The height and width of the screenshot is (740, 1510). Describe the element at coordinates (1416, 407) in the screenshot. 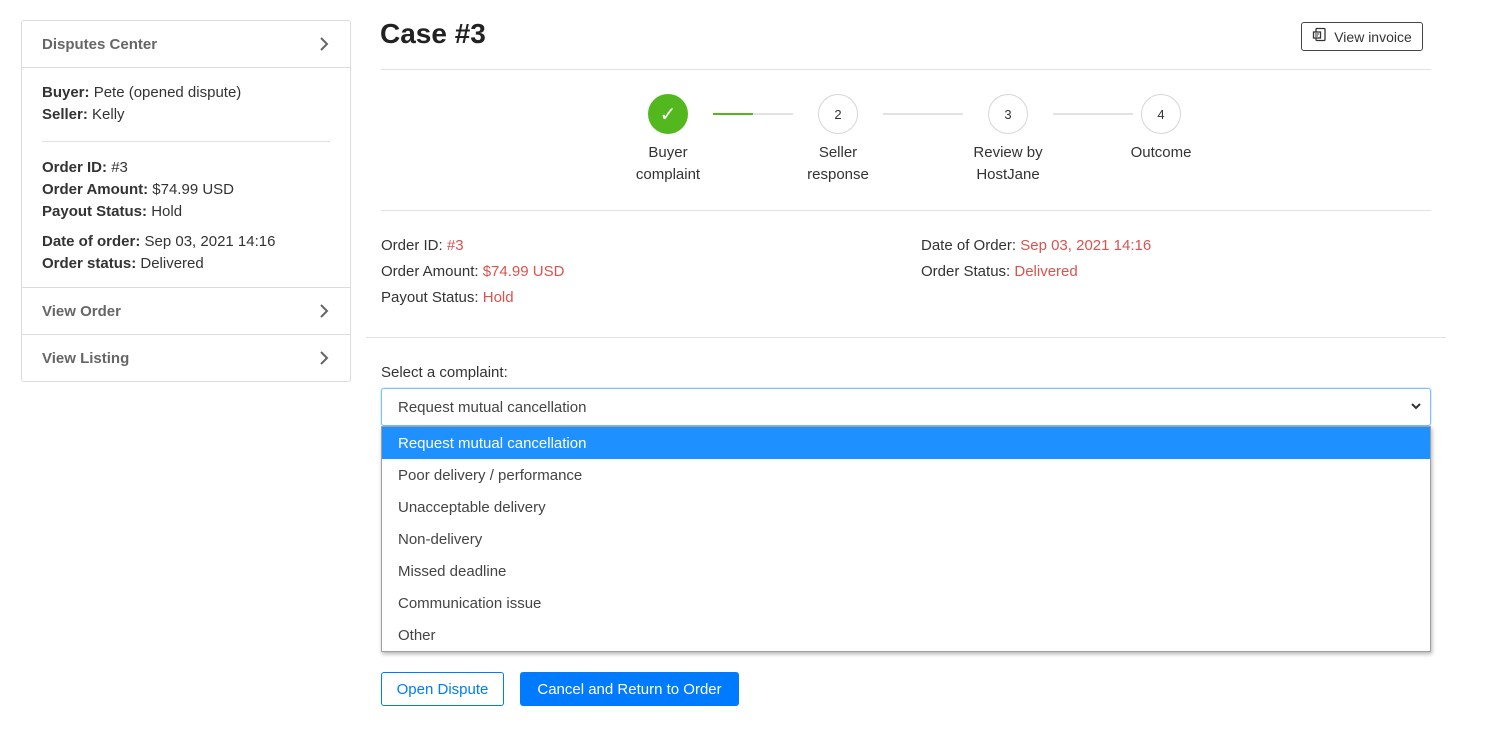

I see `chevron-down-icon` at that location.